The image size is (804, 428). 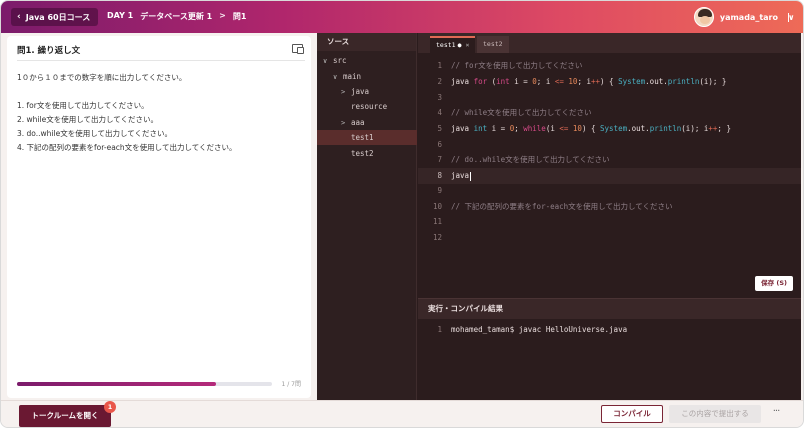 What do you see at coordinates (102, 77) in the screenshot?
I see `problem-intro: 1０から１０までの数字を順に出力してください。` at bounding box center [102, 77].